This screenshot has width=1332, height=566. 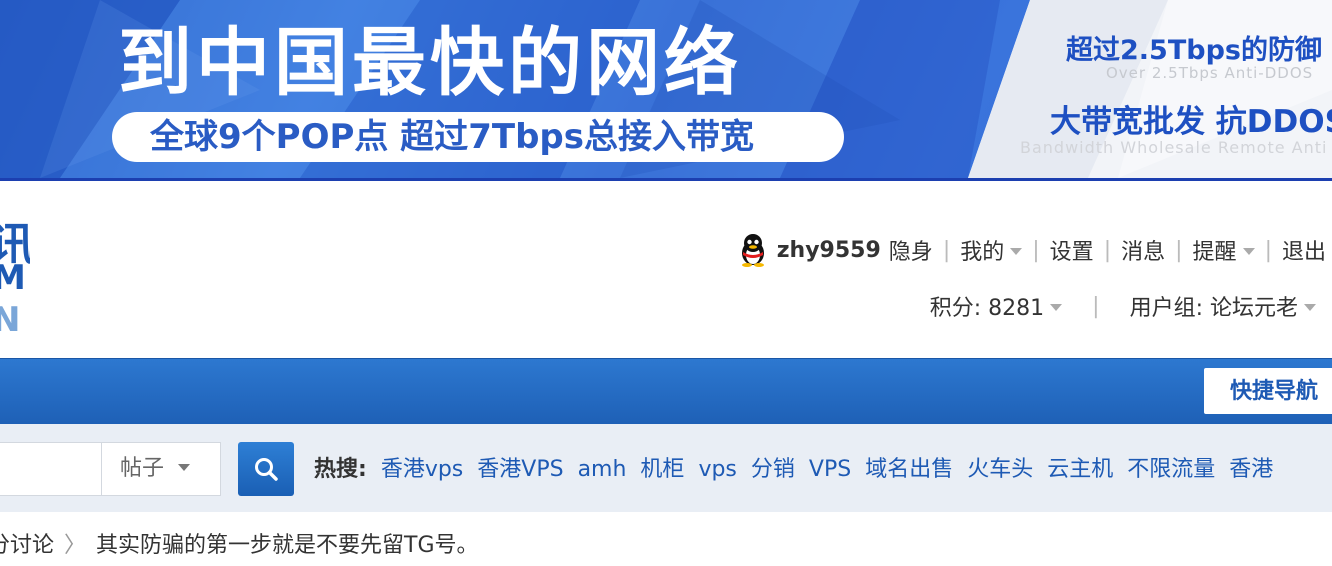 What do you see at coordinates (752, 250) in the screenshot?
I see `qq-penguin-icon` at bounding box center [752, 250].